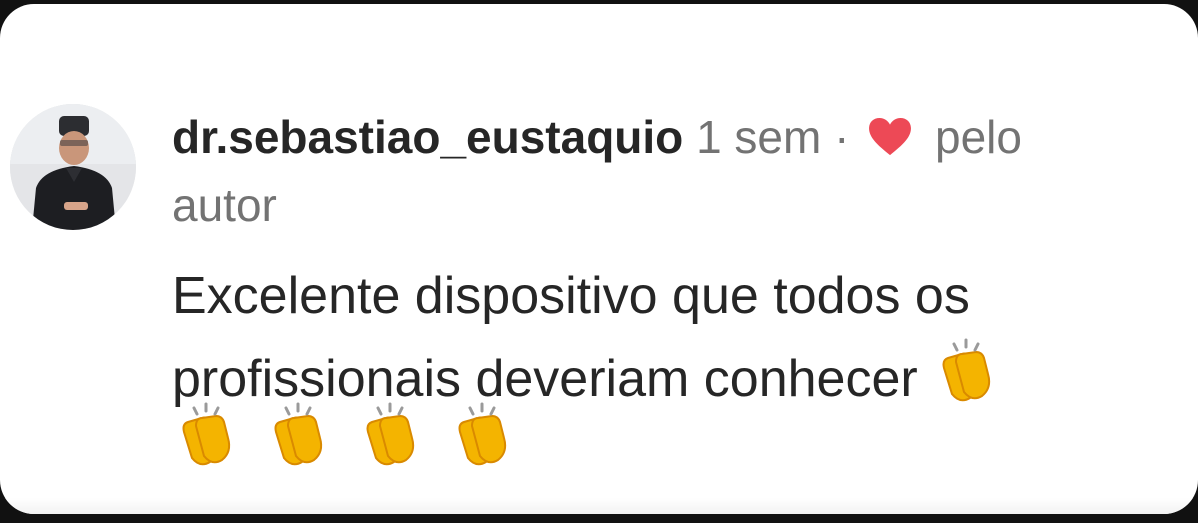 The width and height of the screenshot is (1198, 523). I want to click on profile-photo, so click(73, 167).